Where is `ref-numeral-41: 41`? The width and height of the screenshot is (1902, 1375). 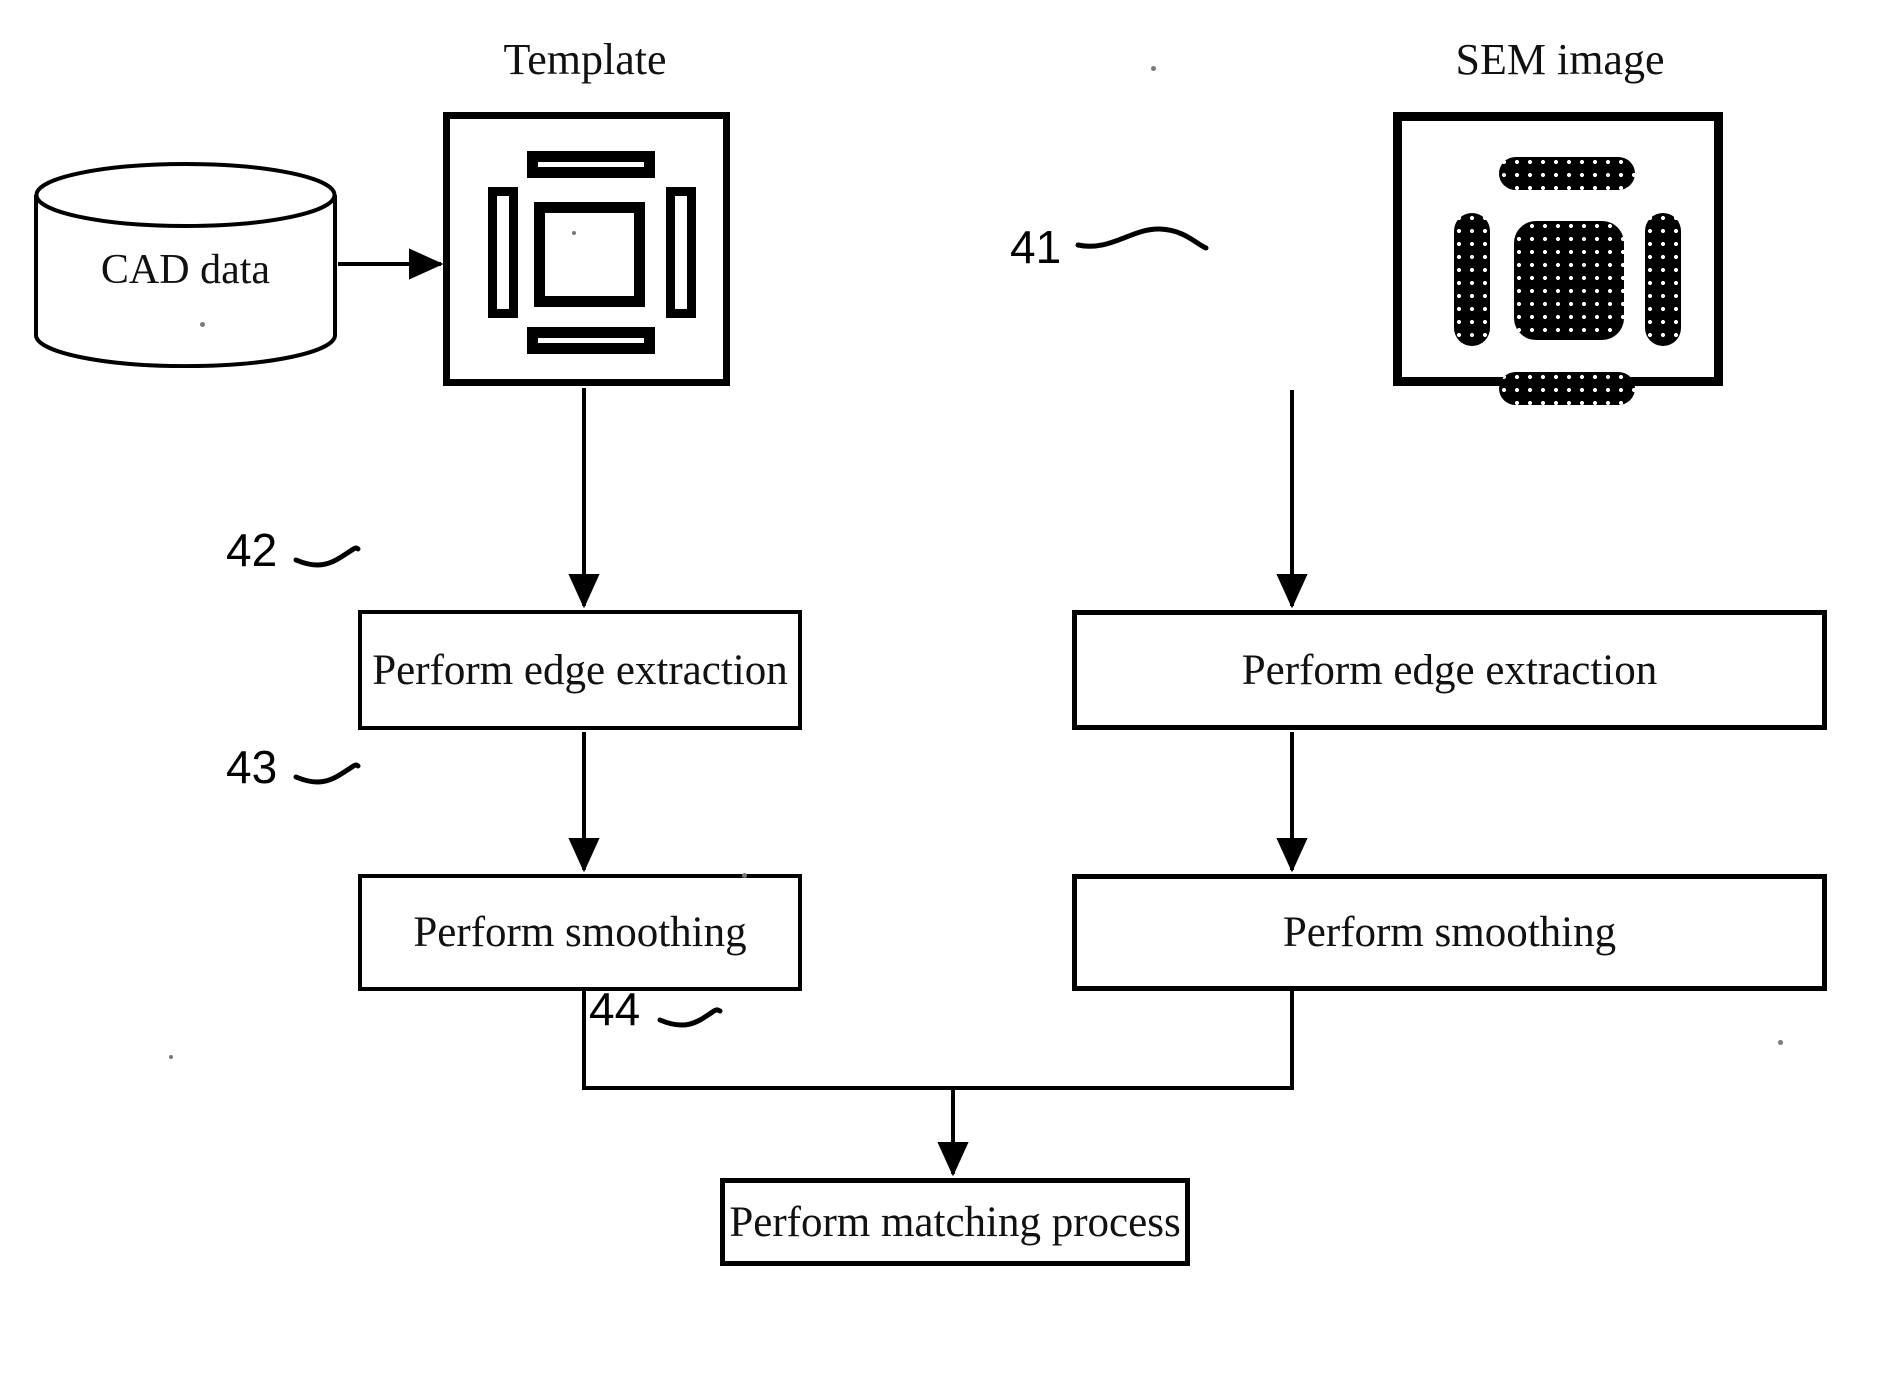 ref-numeral-41: 41 is located at coordinates (1036, 247).